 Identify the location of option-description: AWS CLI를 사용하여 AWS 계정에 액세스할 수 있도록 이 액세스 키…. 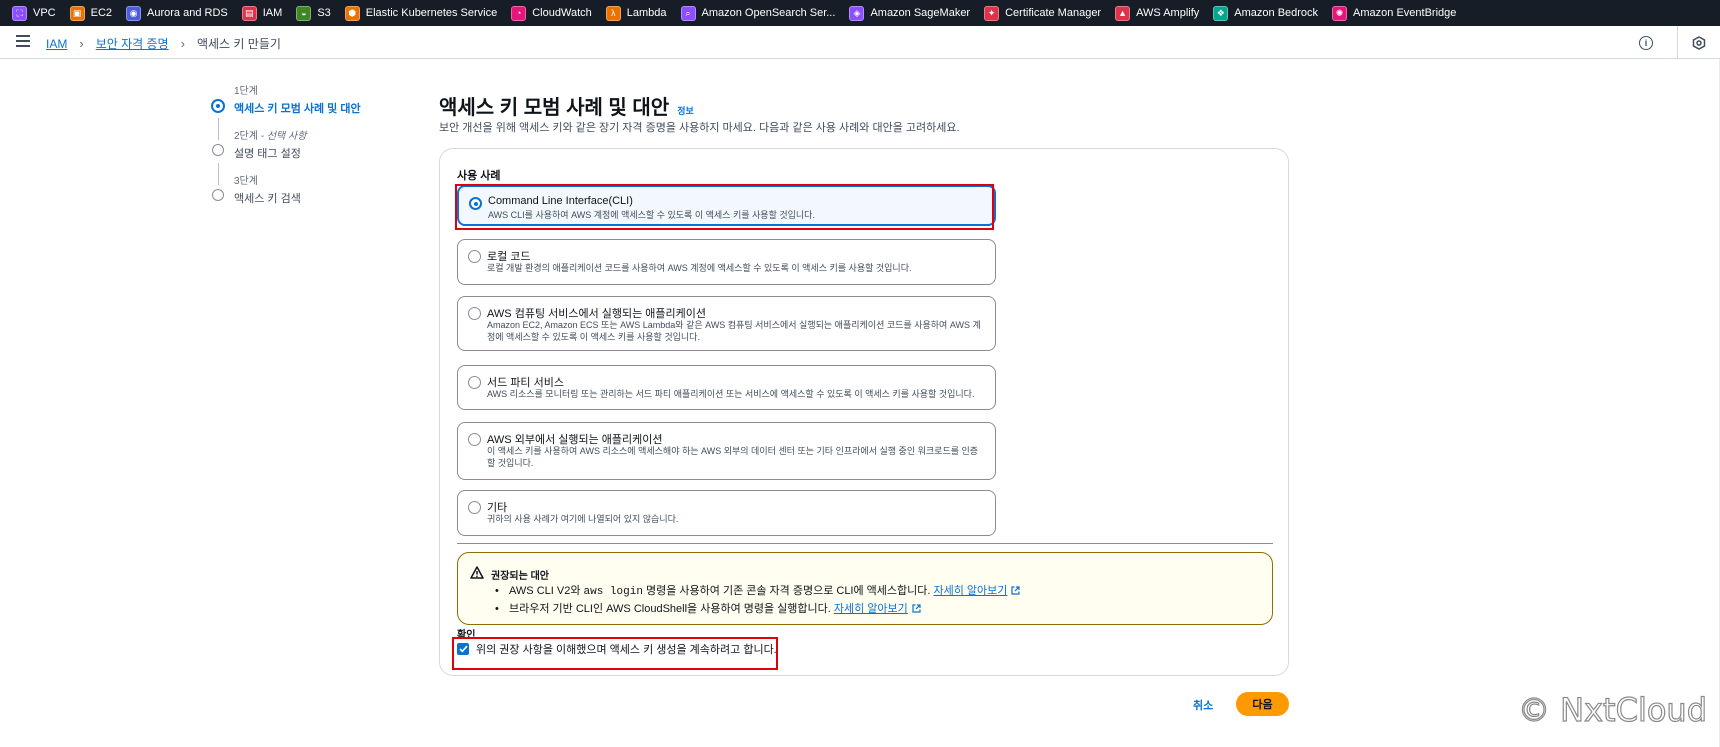
(651, 215).